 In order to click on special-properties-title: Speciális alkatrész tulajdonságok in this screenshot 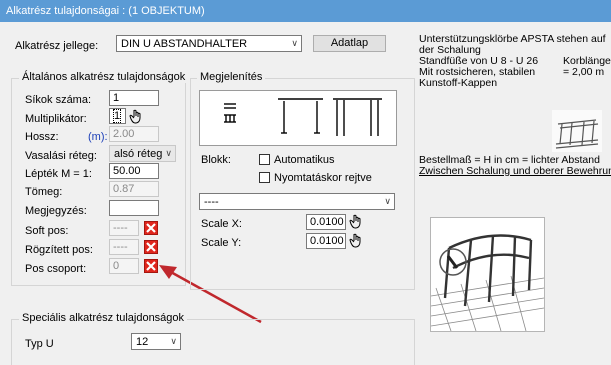, I will do `click(103, 318)`.